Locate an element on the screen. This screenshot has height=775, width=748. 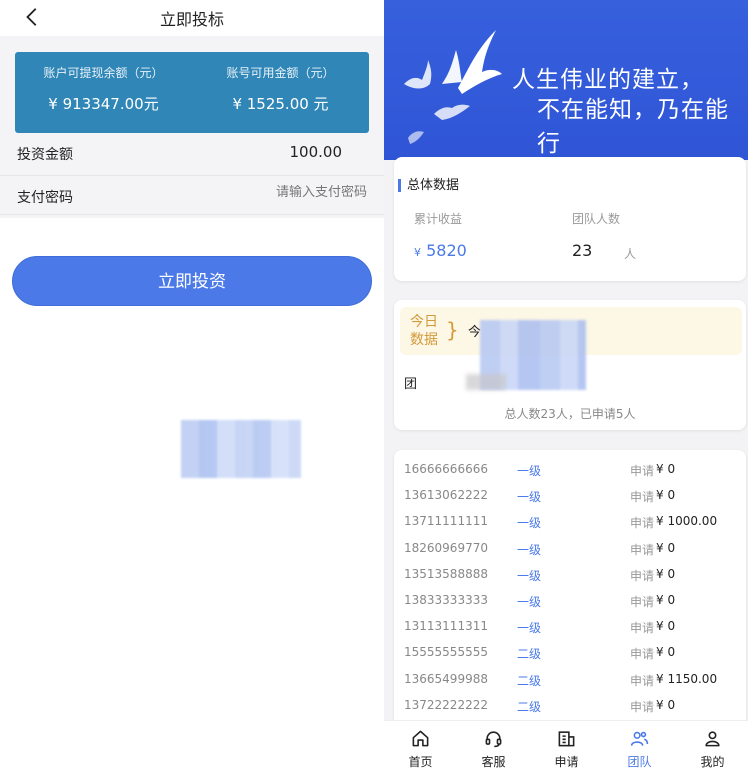
today-label-line2: 数据 is located at coordinates (424, 340).